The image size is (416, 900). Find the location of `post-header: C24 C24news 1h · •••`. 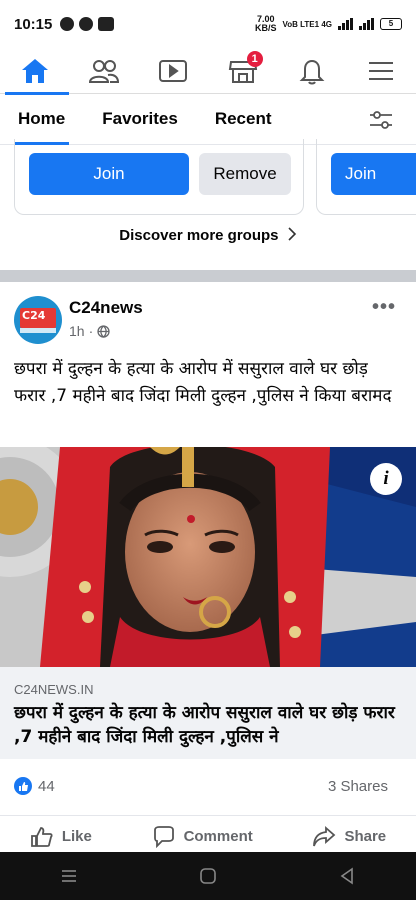

post-header: C24 C24news 1h · ••• is located at coordinates (208, 315).